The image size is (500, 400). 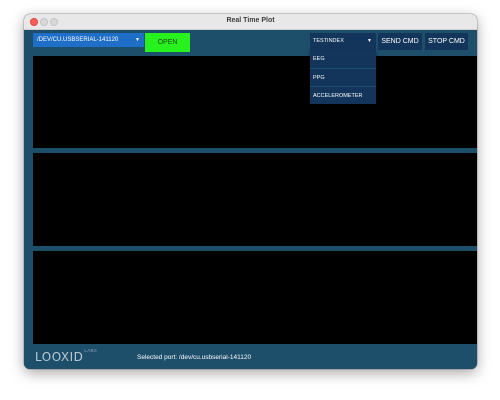 I want to click on logo: LOOXIDLABS, so click(x=66, y=356).